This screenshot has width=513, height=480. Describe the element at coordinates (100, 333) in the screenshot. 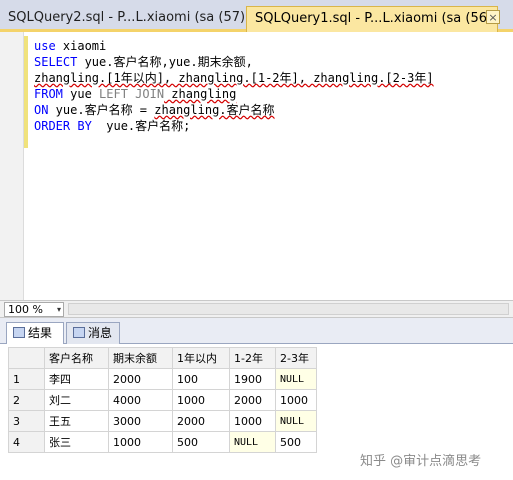

I see `tab-messages-label: 消息` at that location.